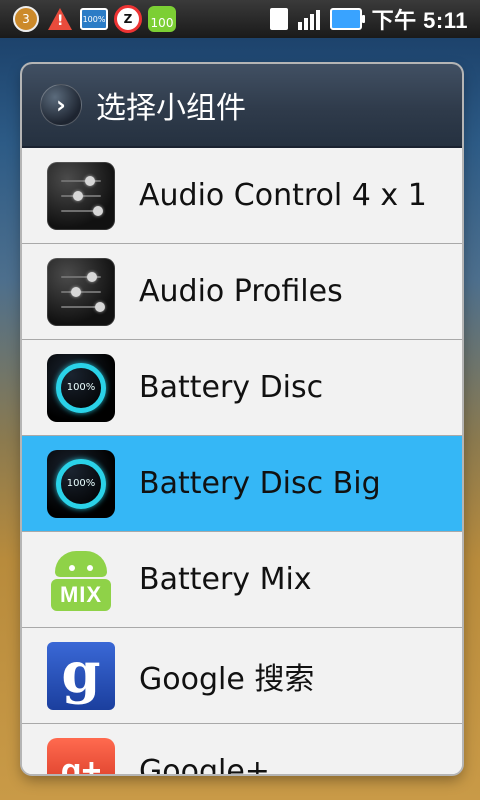 This screenshot has height=800, width=480. Describe the element at coordinates (283, 195) in the screenshot. I see `list-item-label: Audio Control 4 x 1` at that location.